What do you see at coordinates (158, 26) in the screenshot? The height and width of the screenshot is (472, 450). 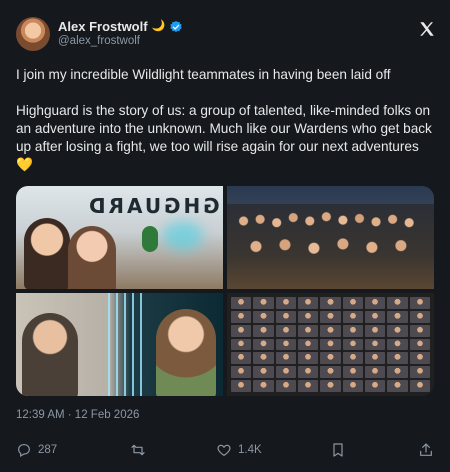 I see `name-emoji: 🌙` at bounding box center [158, 26].